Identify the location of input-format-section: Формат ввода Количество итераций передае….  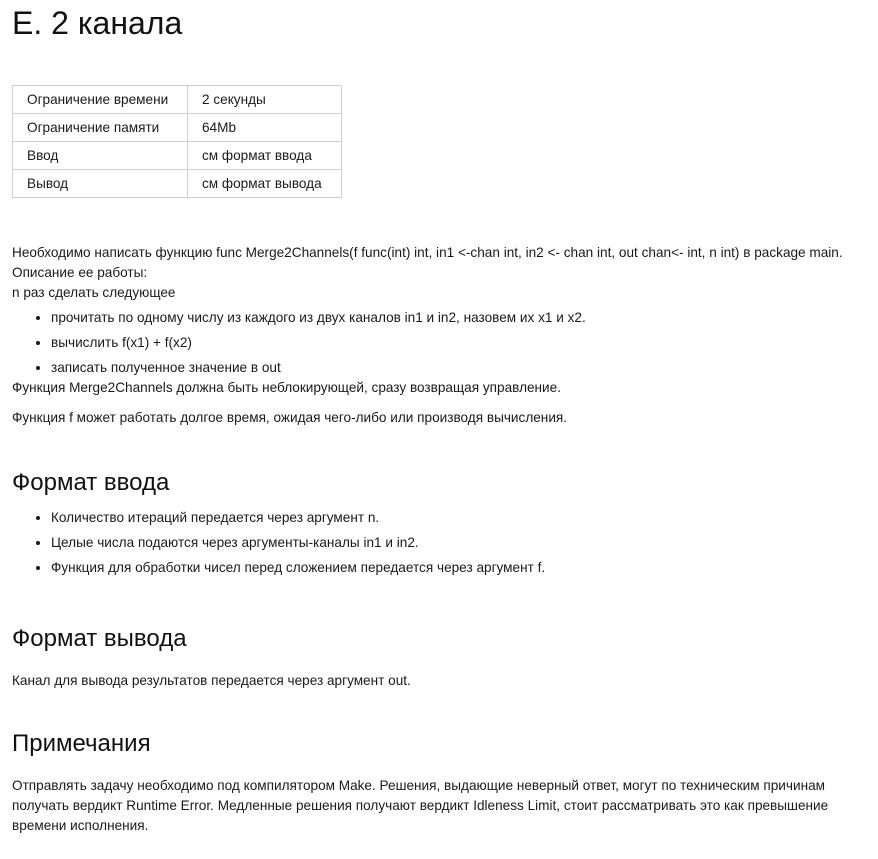
(445, 523).